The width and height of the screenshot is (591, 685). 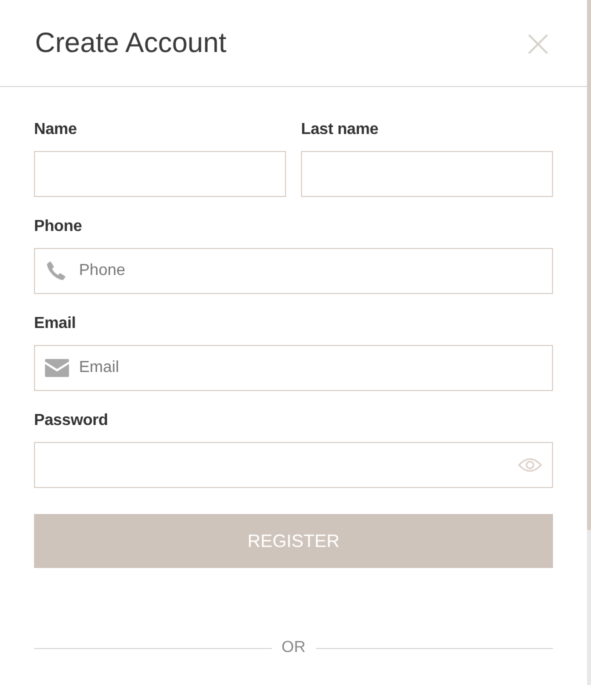 What do you see at coordinates (293, 368) in the screenshot?
I see `email-field: Email` at bounding box center [293, 368].